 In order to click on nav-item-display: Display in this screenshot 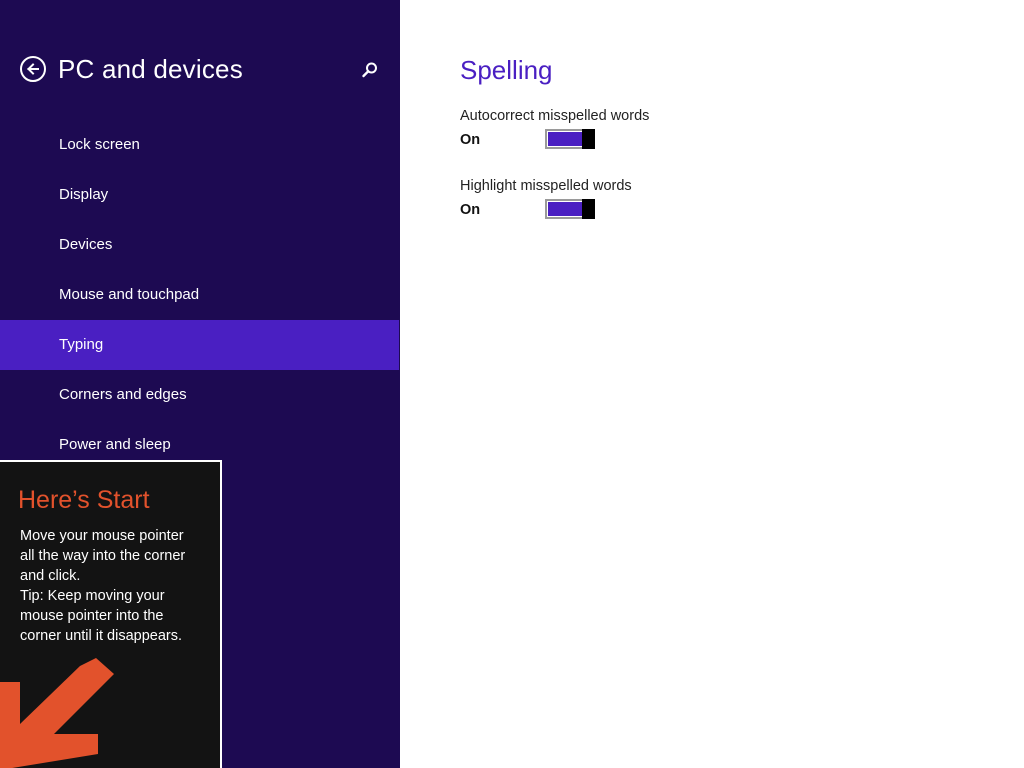, I will do `click(199, 195)`.